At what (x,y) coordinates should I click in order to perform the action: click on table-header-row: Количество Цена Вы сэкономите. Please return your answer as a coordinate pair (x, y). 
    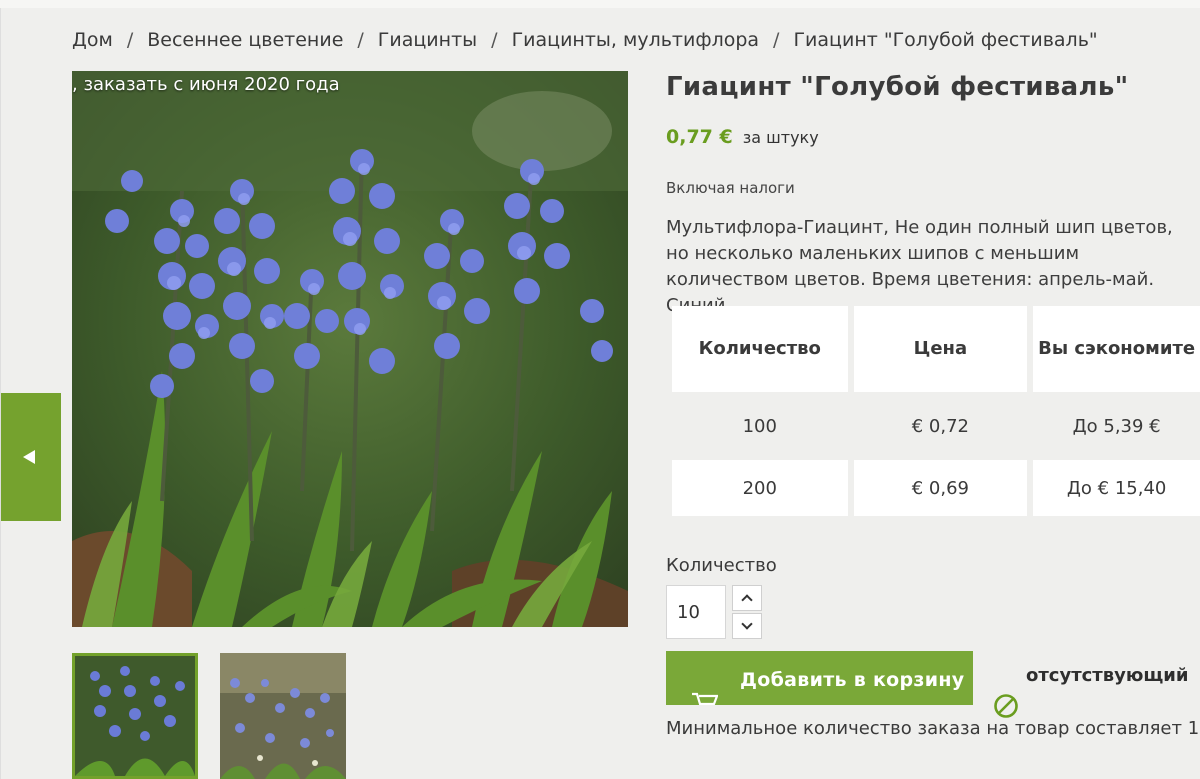
    Looking at the image, I should click on (936, 349).